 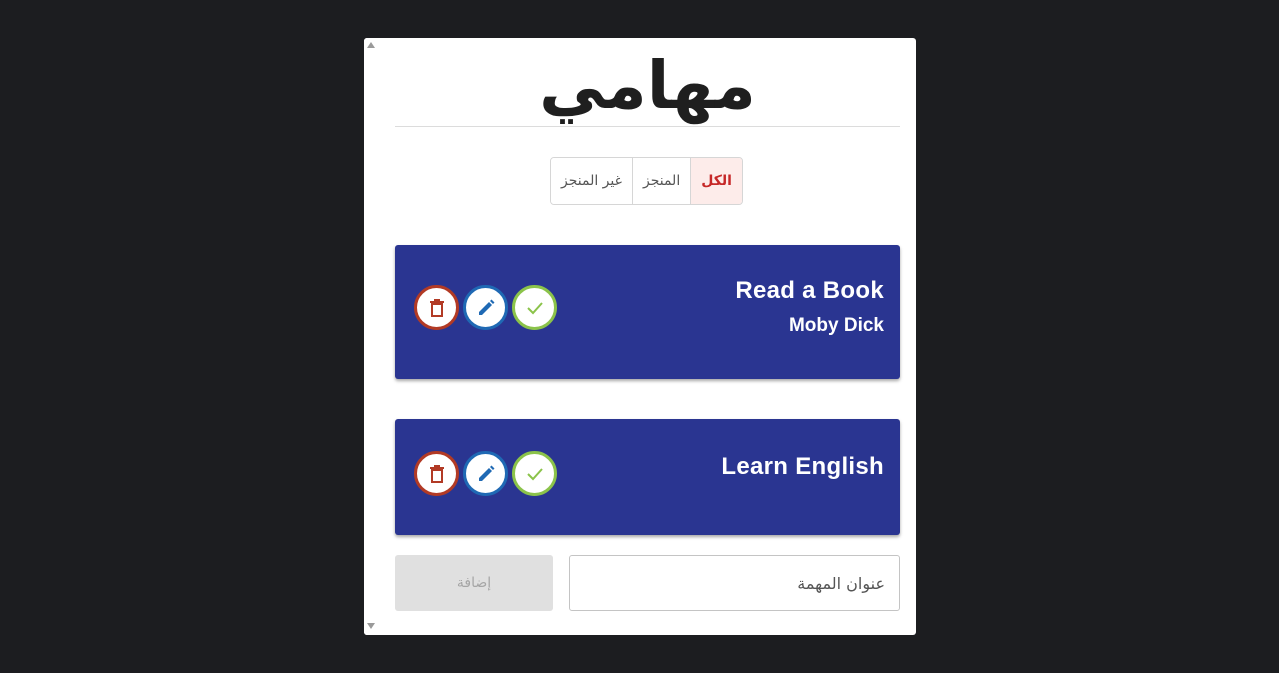 What do you see at coordinates (647, 312) in the screenshot?
I see `todo-card: Read a Book Moby Dick` at bounding box center [647, 312].